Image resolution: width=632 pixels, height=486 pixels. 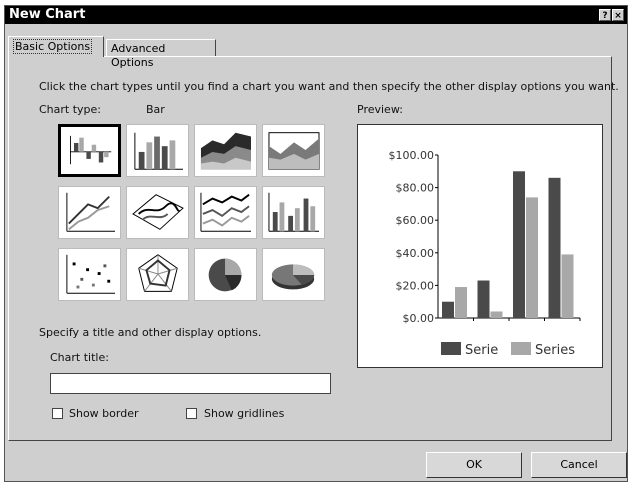 What do you see at coordinates (618, 15) in the screenshot?
I see `close-button: ×` at bounding box center [618, 15].